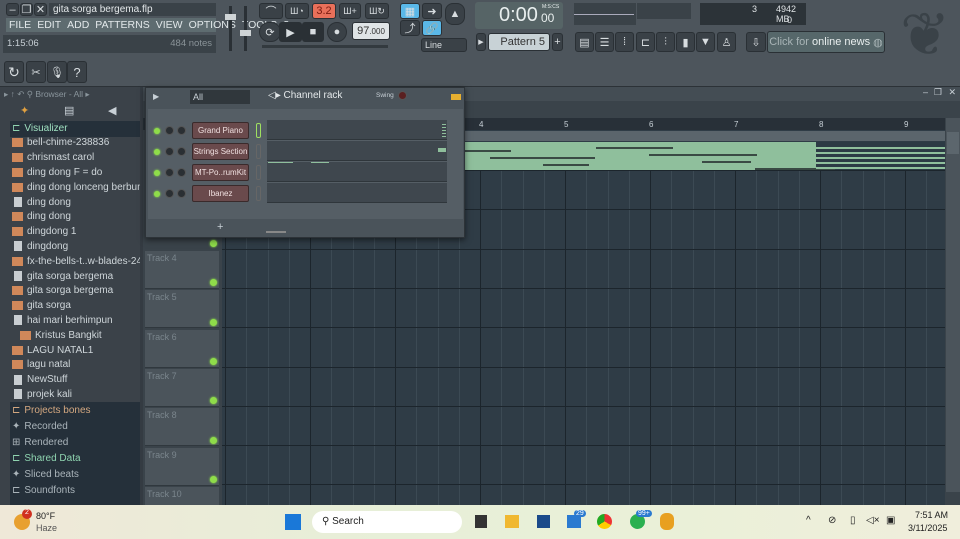  Describe the element at coordinates (76, 246) in the screenshot. I see `browser-item: dingdong` at that location.